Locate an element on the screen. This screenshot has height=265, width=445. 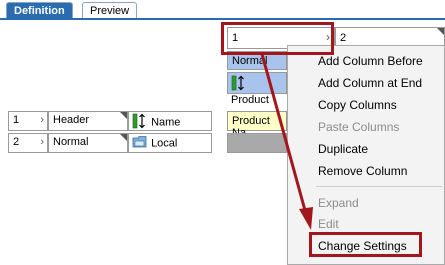
row-2-type: Normal is located at coordinates (88, 143).